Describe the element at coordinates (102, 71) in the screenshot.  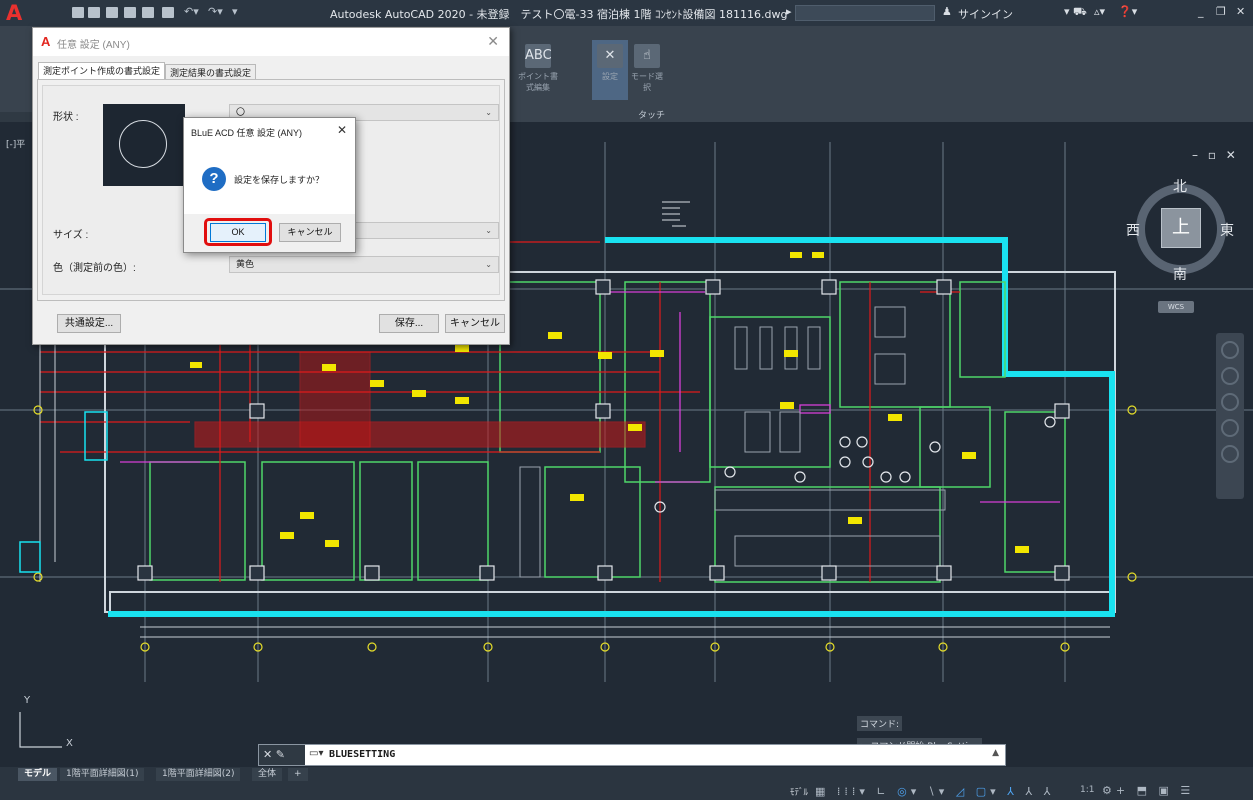
I see `tab-point-format: 測定ポイント作成の書式設定` at that location.